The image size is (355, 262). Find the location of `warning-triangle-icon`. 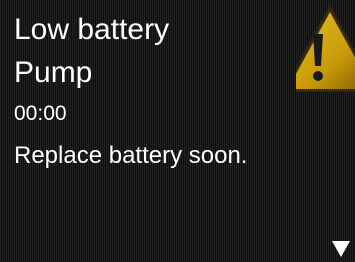

warning-triangle-icon is located at coordinates (325, 48).